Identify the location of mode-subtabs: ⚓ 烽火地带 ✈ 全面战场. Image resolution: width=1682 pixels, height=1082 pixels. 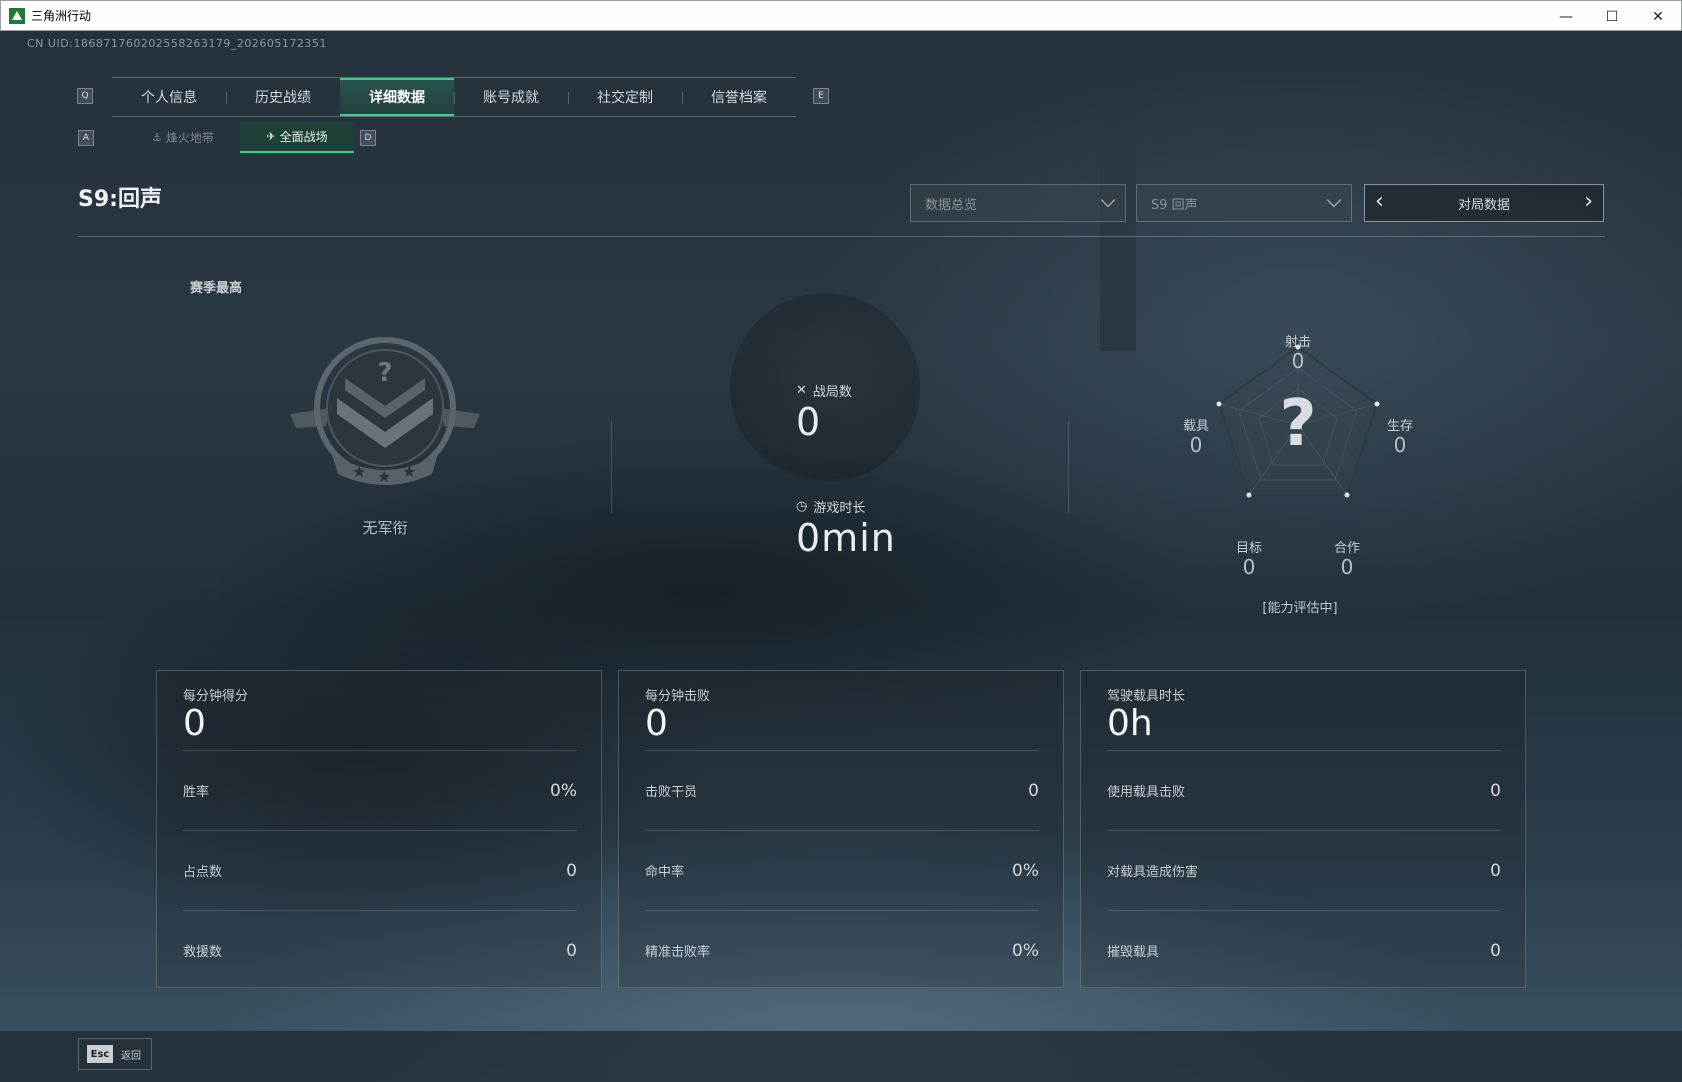
(240, 137).